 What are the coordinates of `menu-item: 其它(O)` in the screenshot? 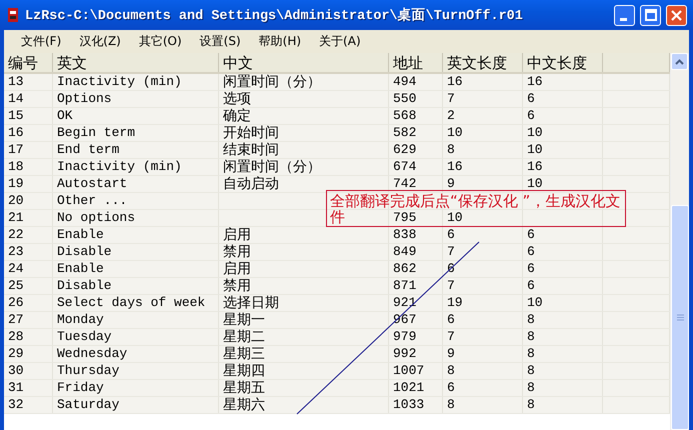 It's located at (160, 41).